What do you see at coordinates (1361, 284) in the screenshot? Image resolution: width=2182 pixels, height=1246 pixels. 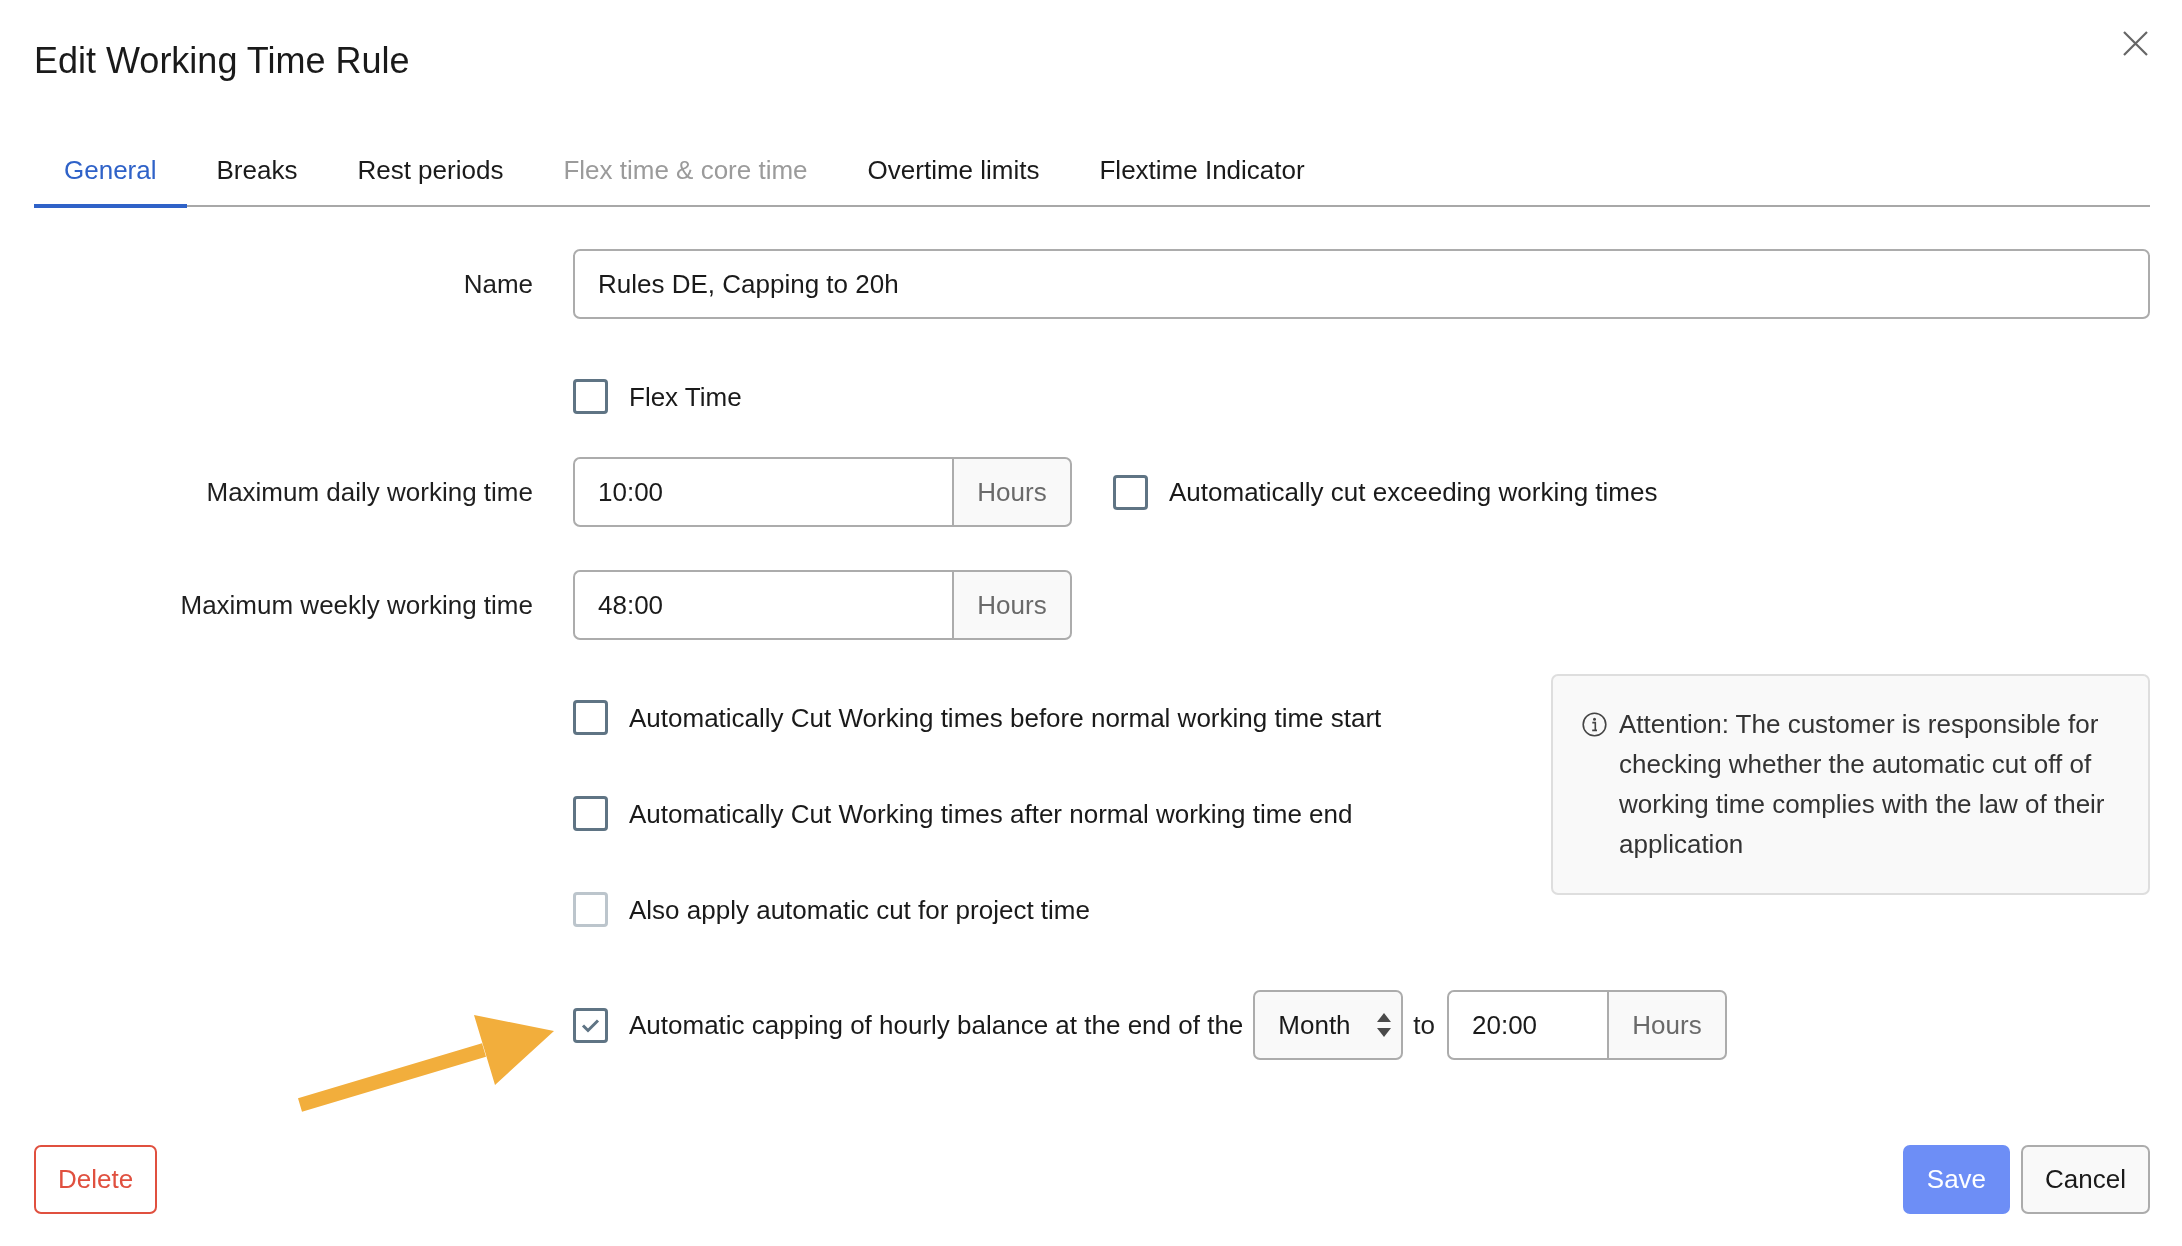 I see `text-input: Rules DE, Capping to 20h` at bounding box center [1361, 284].